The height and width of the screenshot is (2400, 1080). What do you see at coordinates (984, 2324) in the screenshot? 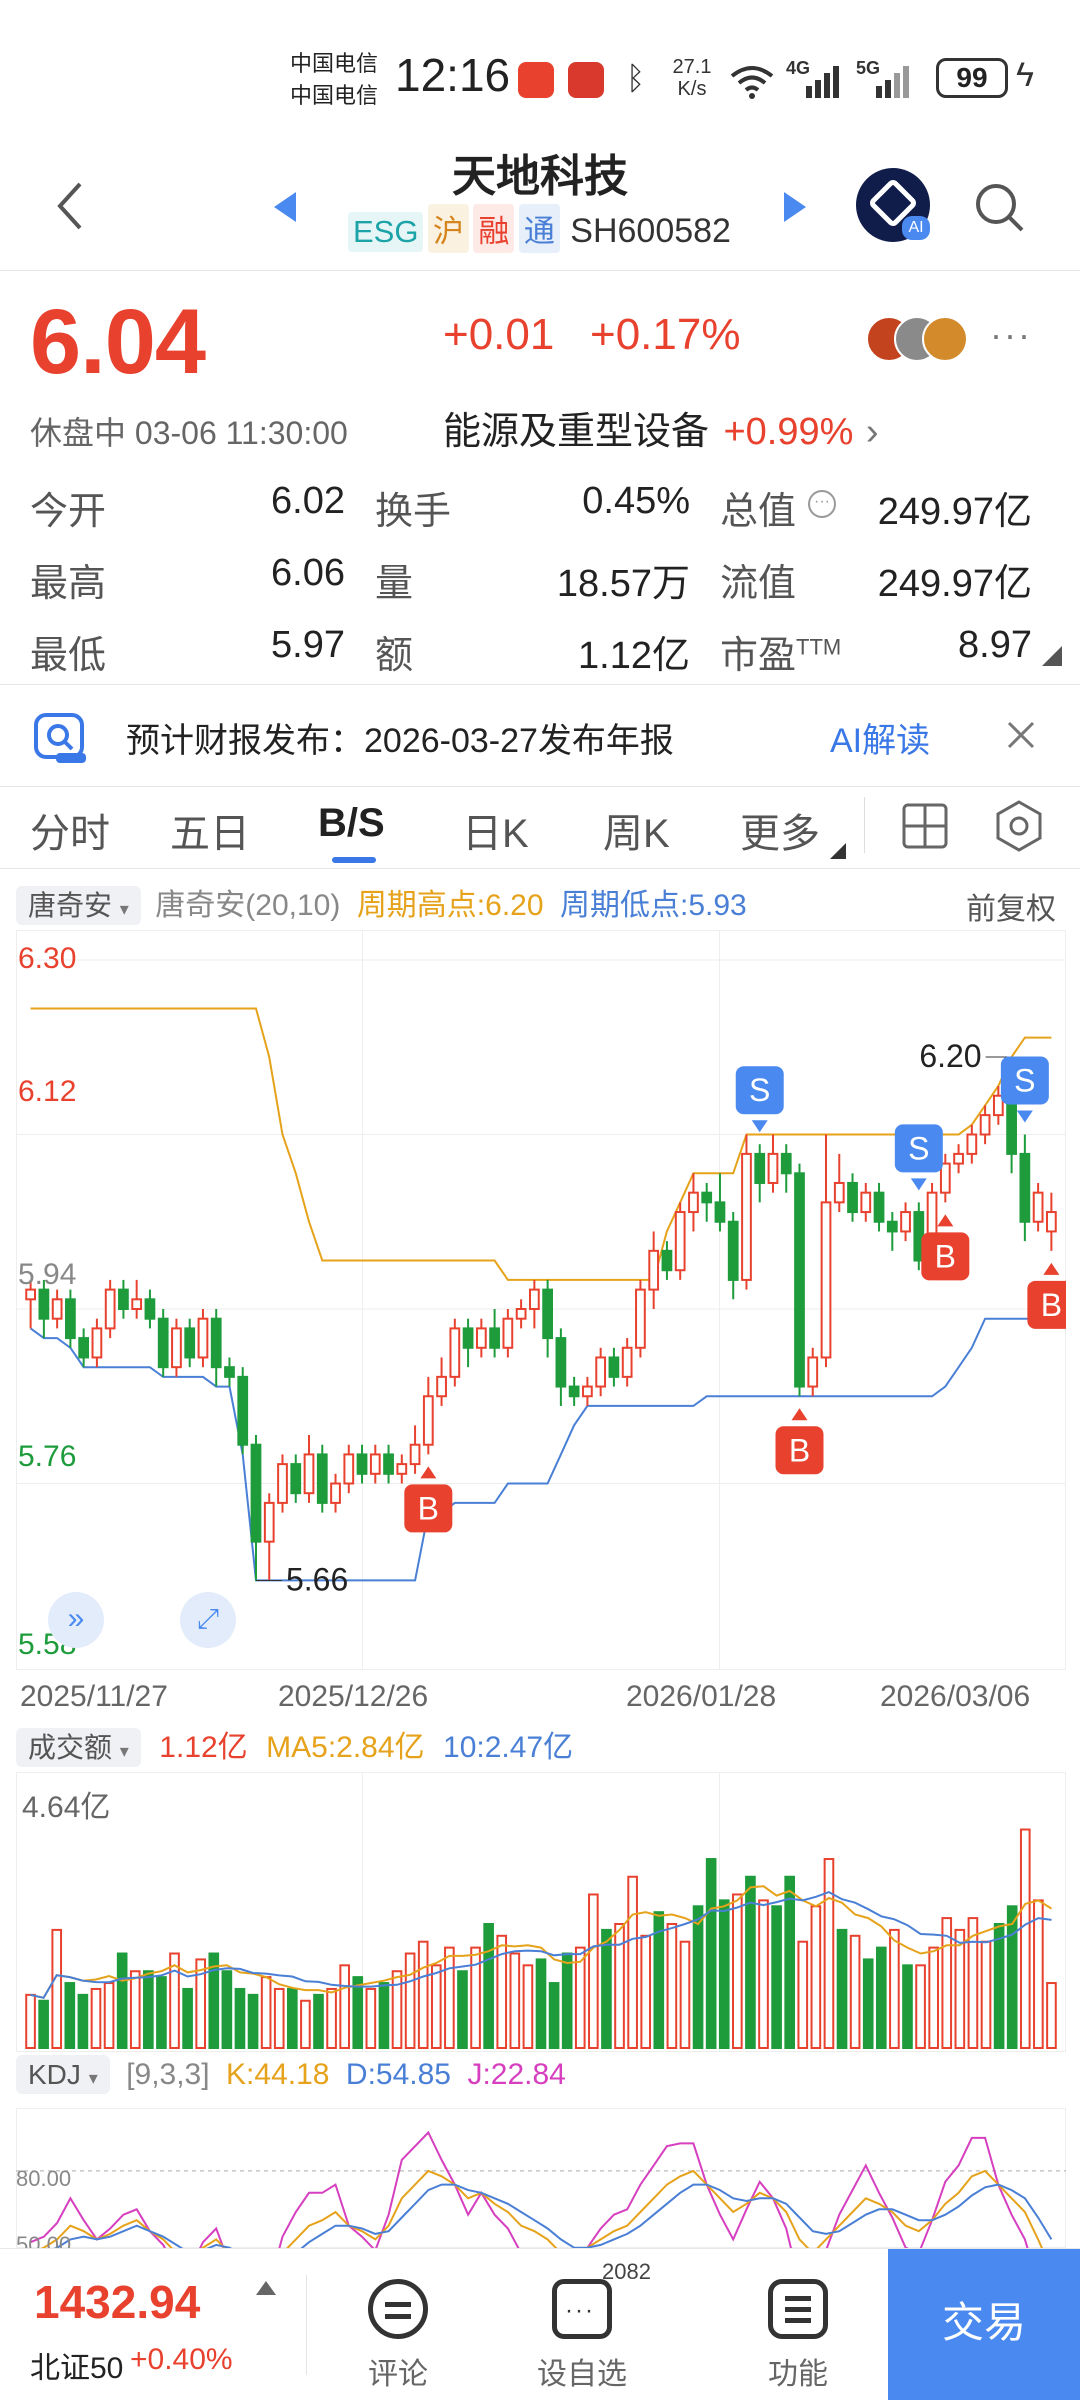
I see `trade-button: 交易` at bounding box center [984, 2324].